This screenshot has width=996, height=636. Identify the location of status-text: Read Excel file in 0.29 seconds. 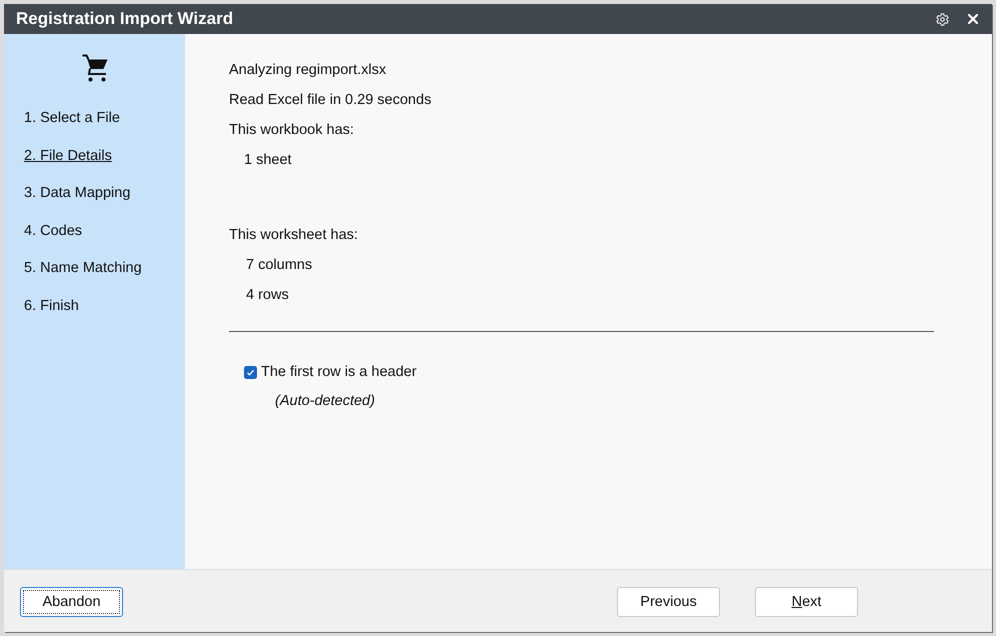
(330, 100).